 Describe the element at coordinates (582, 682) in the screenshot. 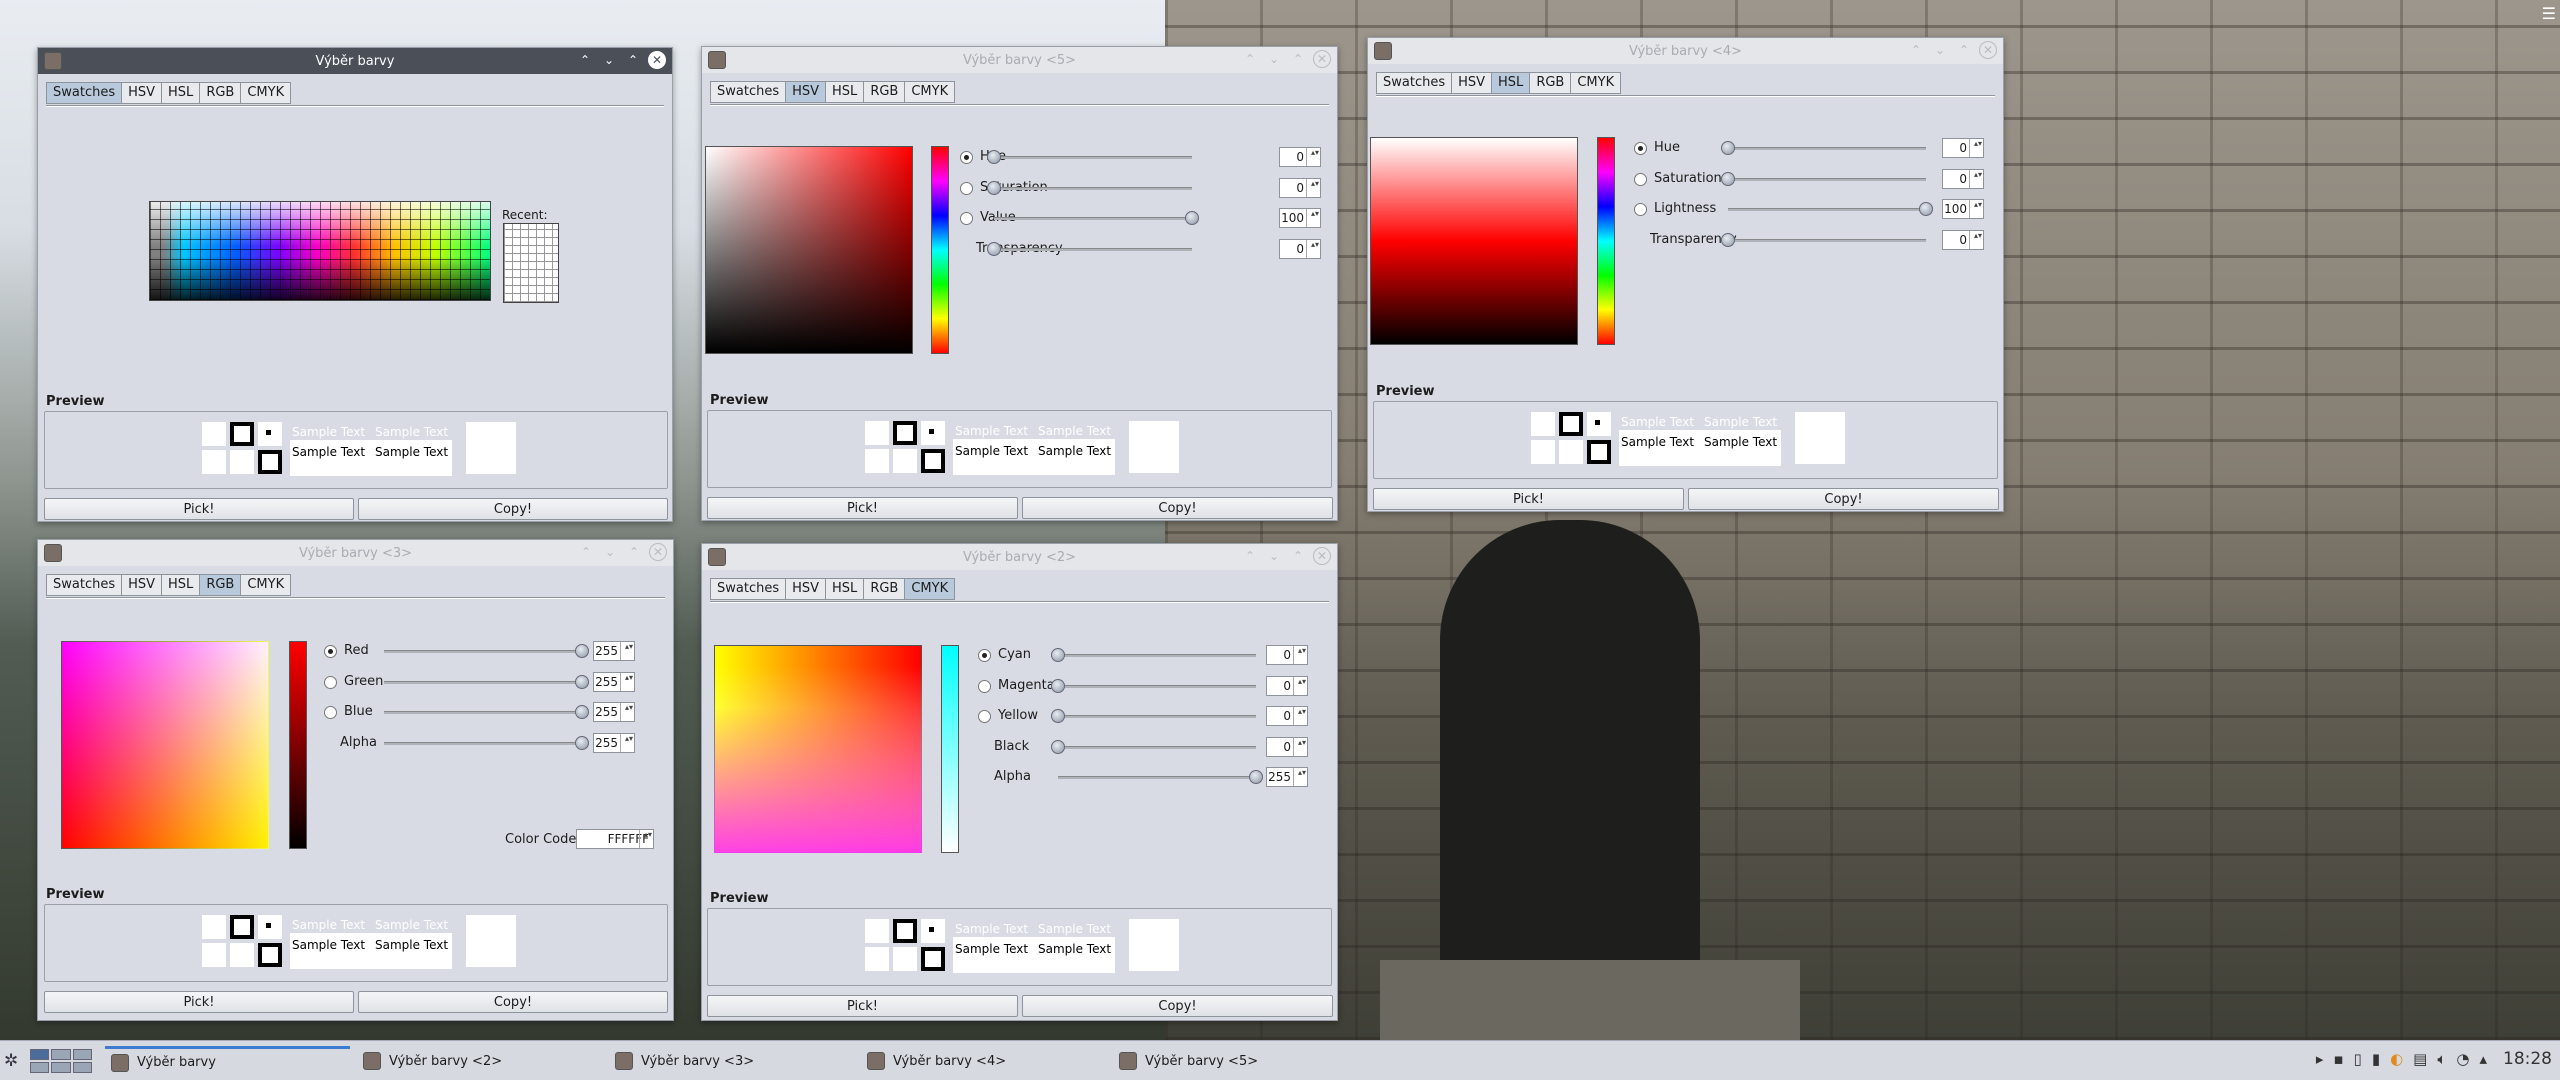

I see `green-slider-thumb` at that location.